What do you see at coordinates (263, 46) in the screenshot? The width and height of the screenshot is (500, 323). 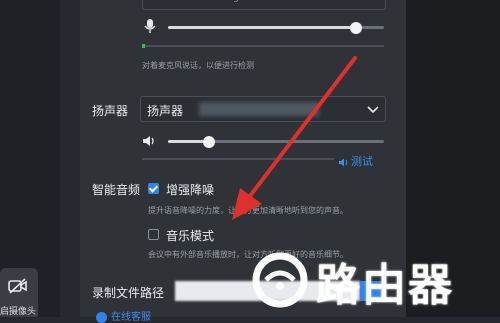 I see `mic-level-meter` at bounding box center [263, 46].